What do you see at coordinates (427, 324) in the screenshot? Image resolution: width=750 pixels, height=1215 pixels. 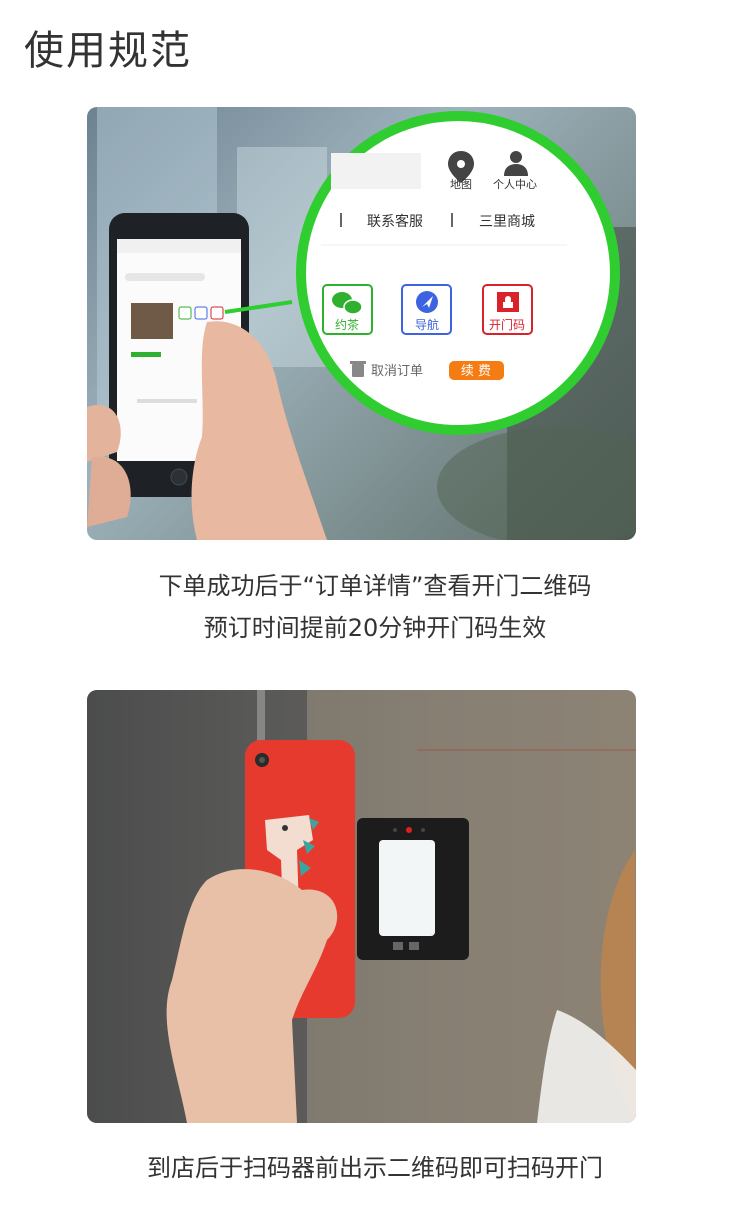 I see `navigation-label: 导航` at bounding box center [427, 324].